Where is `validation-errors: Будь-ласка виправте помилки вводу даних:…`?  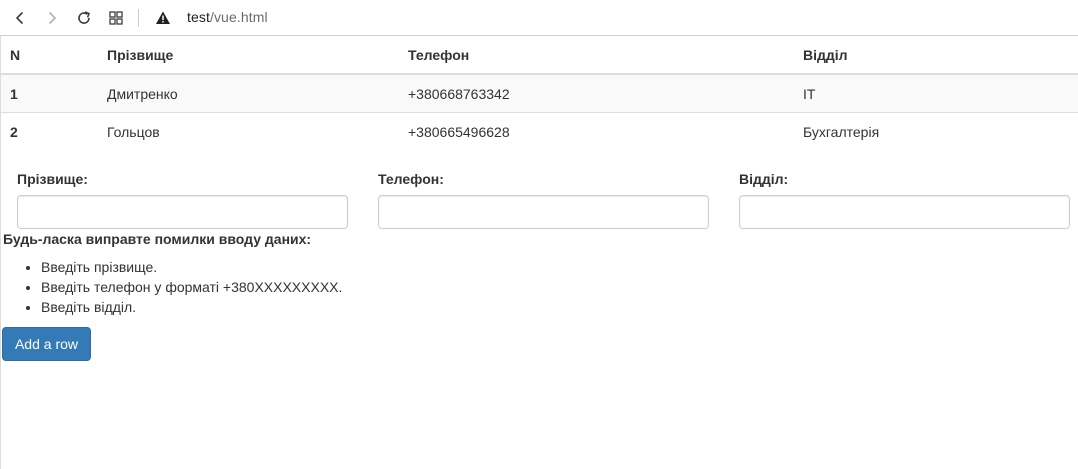 validation-errors: Будь-ласка виправте помилки вводу даних:… is located at coordinates (172, 274).